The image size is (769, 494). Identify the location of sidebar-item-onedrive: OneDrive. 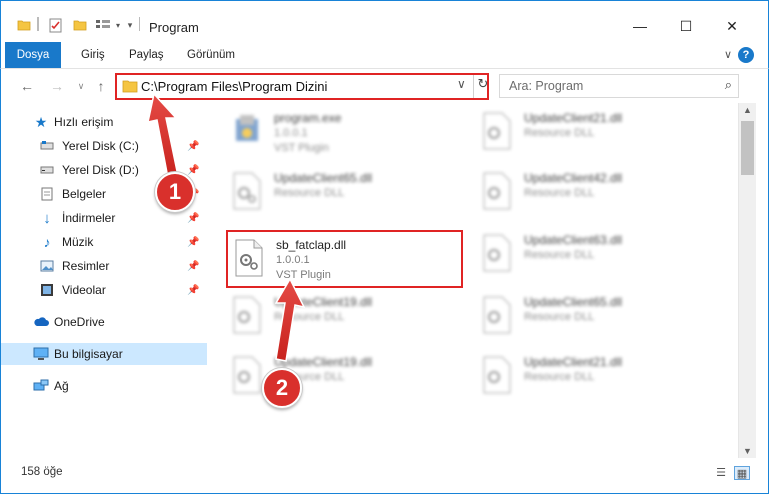
(104, 322).